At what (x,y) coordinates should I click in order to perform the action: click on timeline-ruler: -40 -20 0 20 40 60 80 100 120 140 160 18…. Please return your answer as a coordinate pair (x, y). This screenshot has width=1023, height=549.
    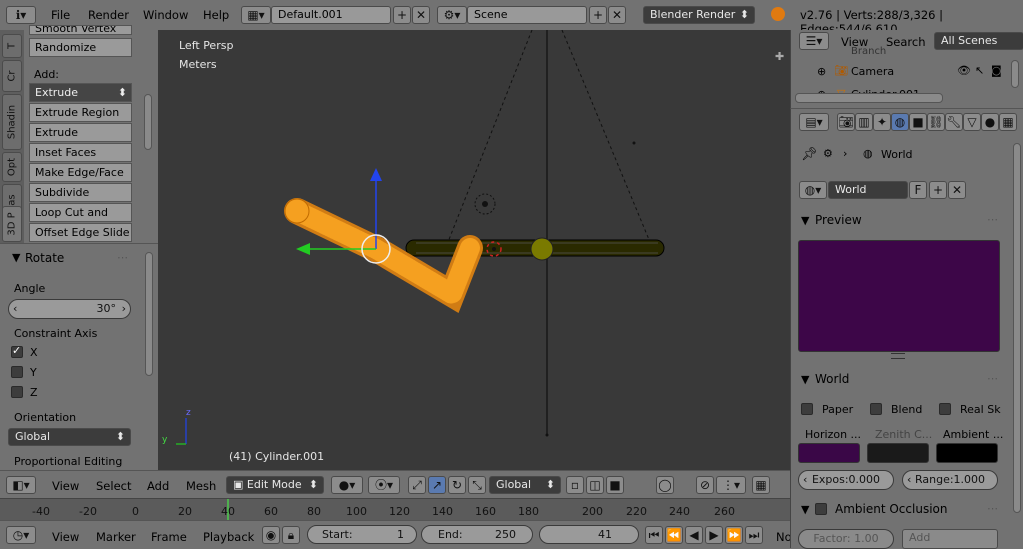
    Looking at the image, I should click on (395, 509).